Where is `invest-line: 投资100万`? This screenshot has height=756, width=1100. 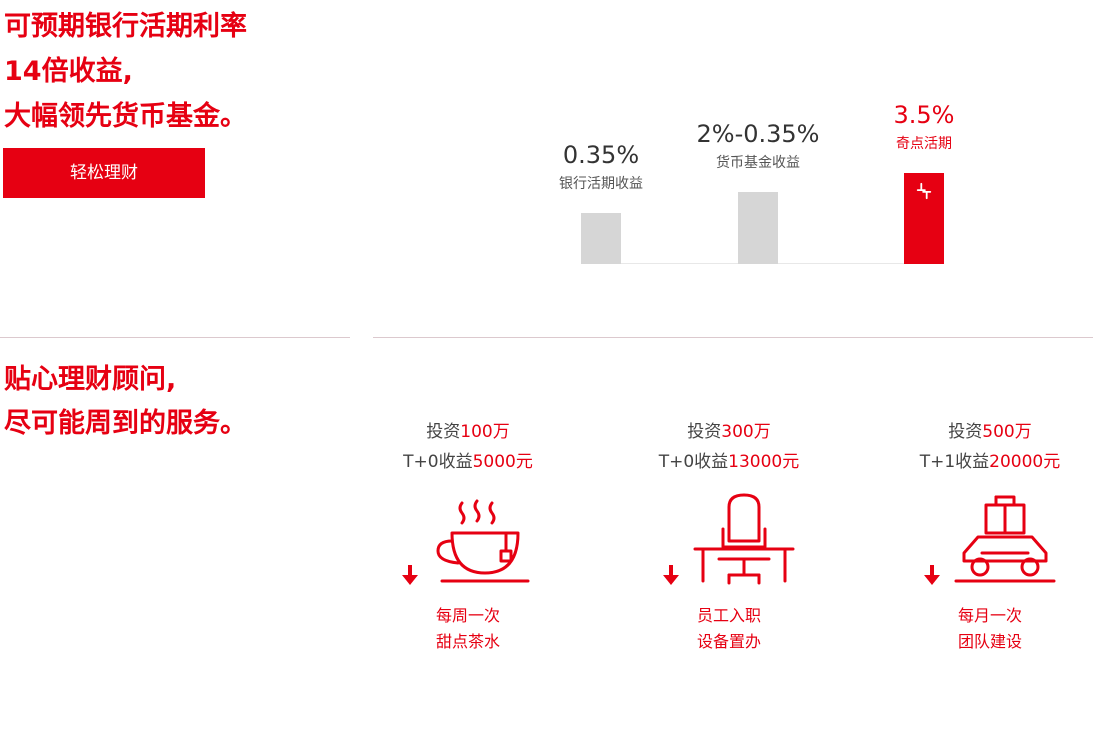 invest-line: 投资100万 is located at coordinates (468, 432).